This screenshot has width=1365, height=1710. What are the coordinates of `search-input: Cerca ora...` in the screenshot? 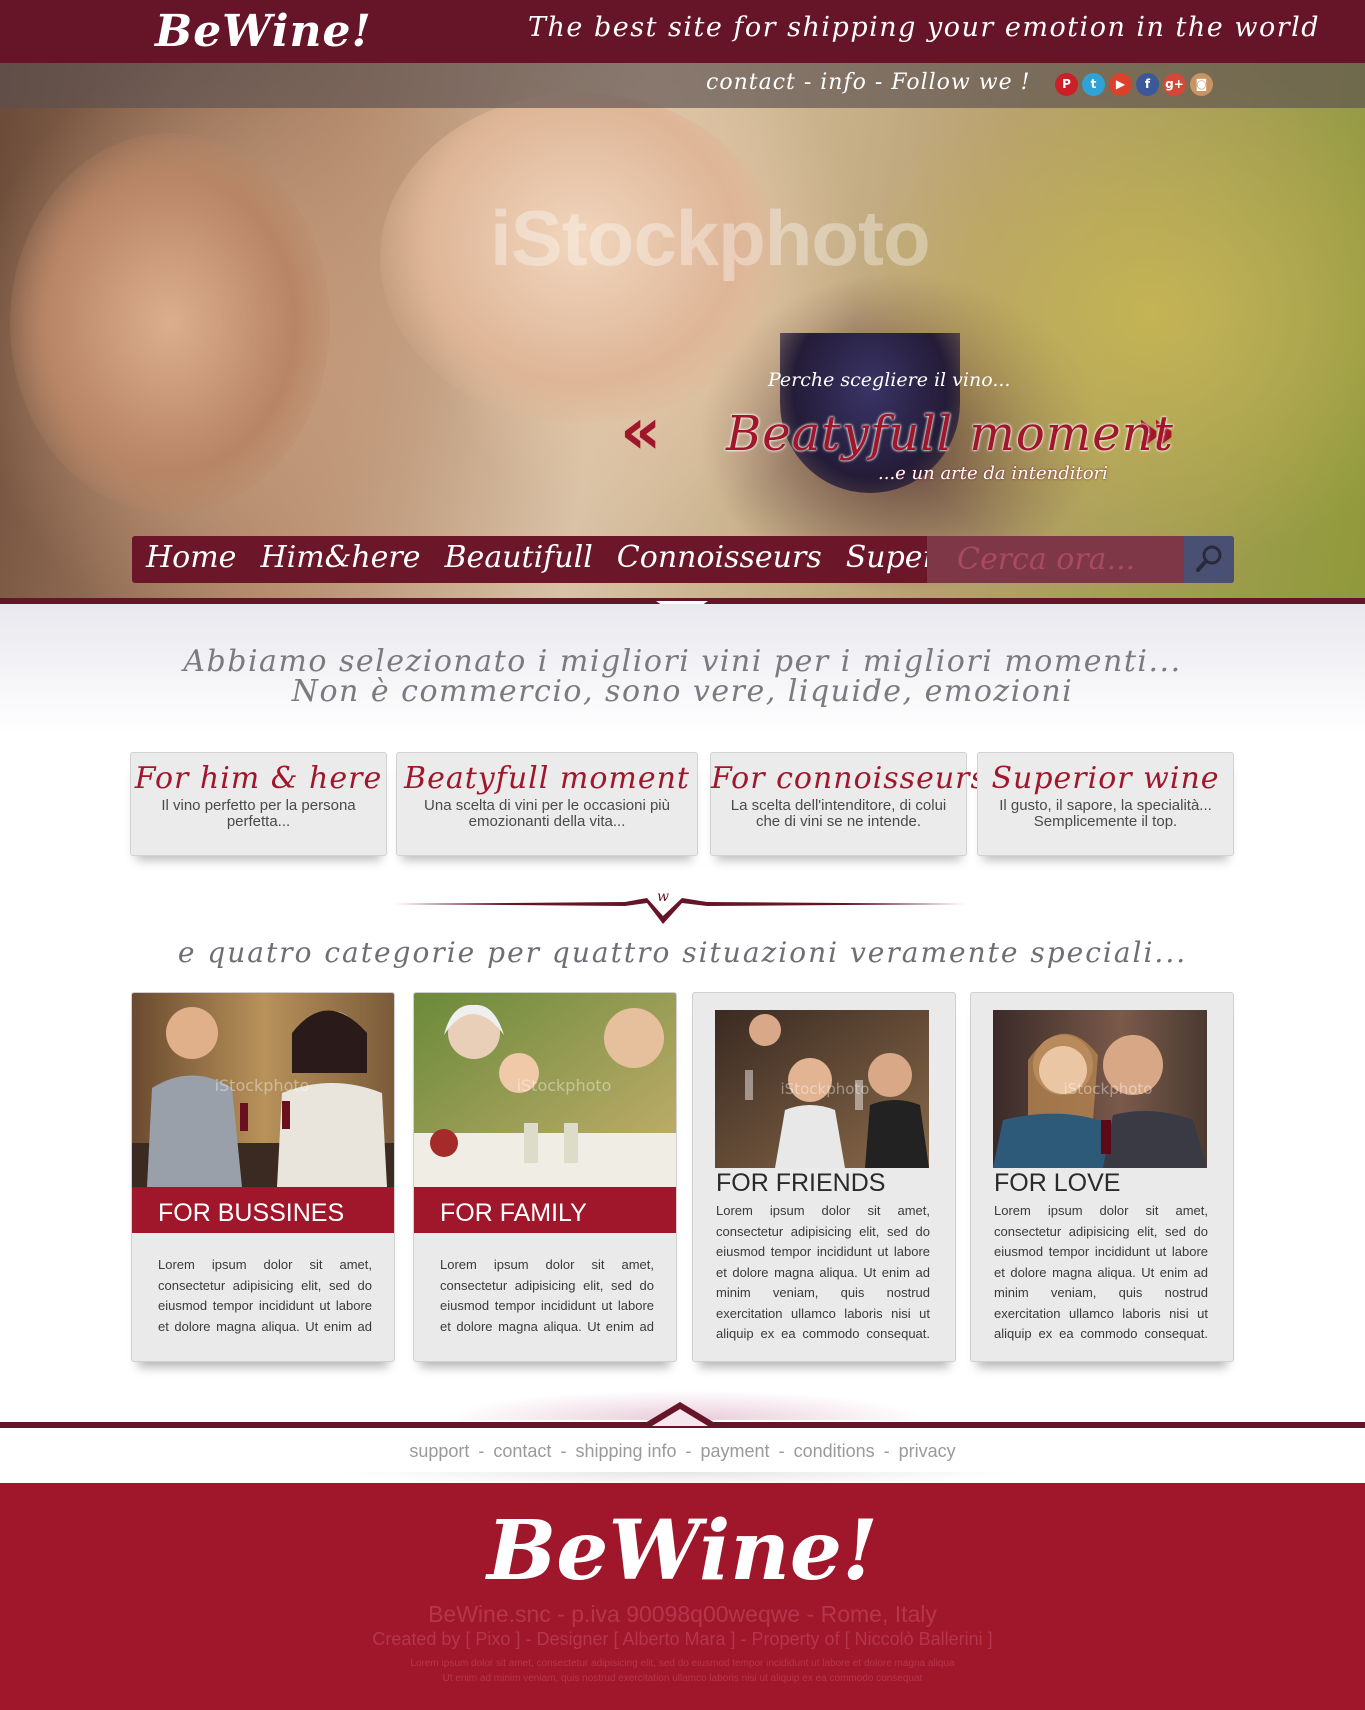 It's located at (1055, 559).